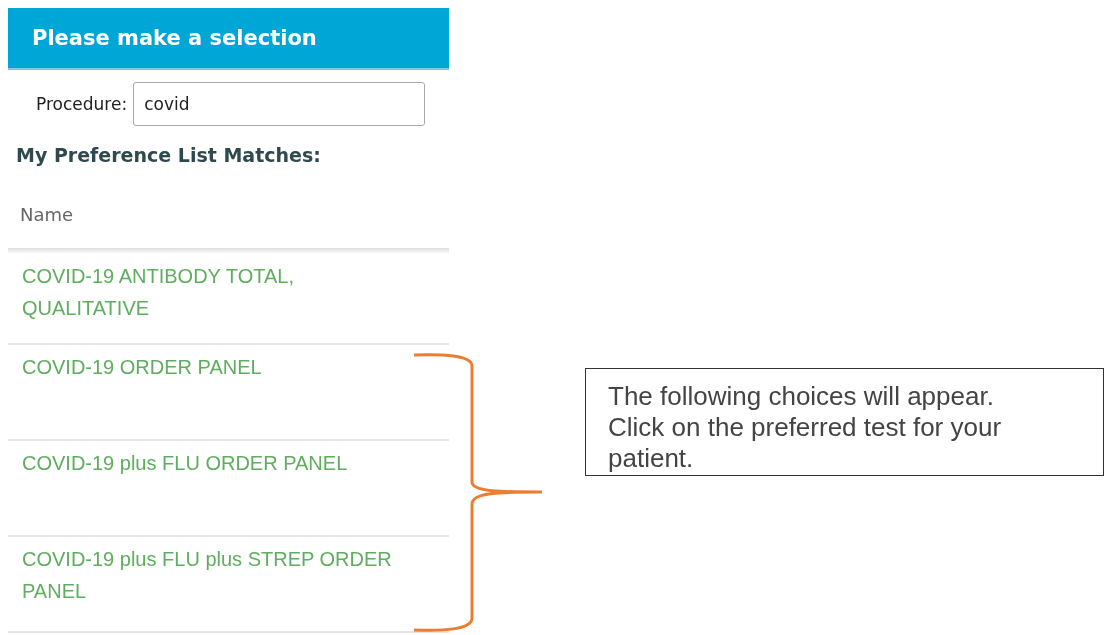 The image size is (1104, 635). What do you see at coordinates (228, 39) in the screenshot?
I see `dialog-title: Please make a selection` at bounding box center [228, 39].